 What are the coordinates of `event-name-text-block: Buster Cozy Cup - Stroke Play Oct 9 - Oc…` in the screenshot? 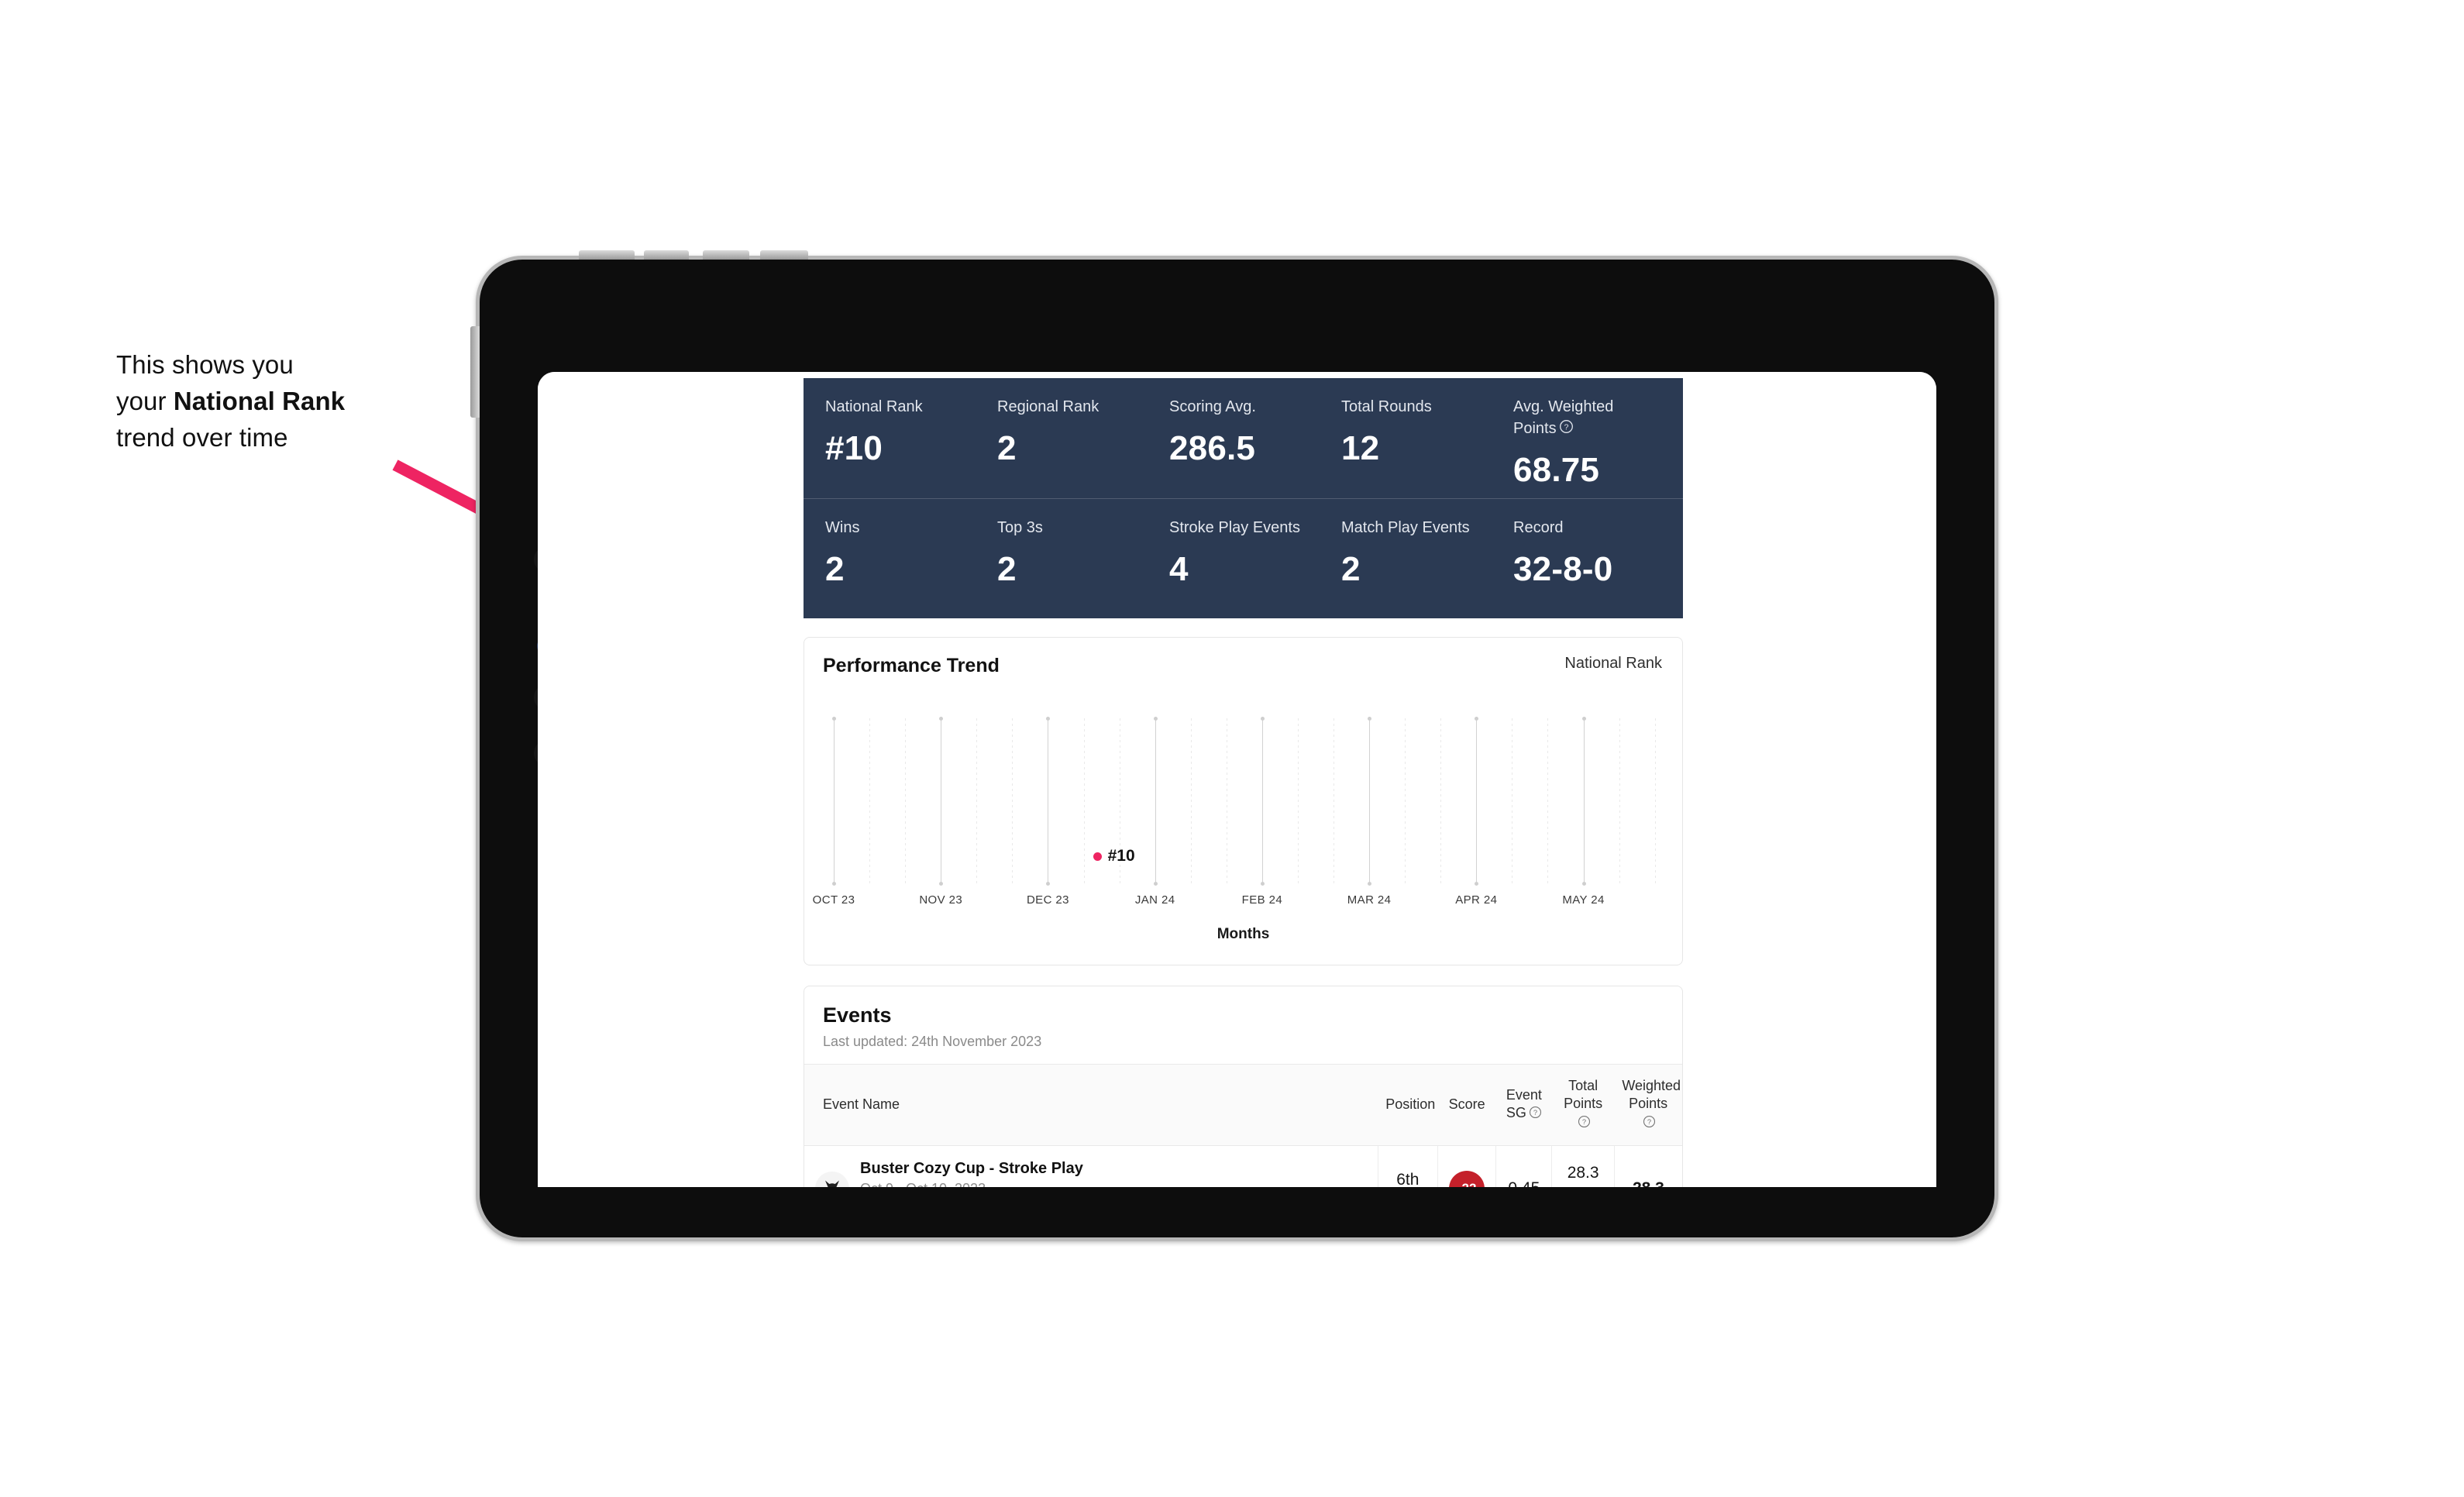 It's located at (971, 1173).